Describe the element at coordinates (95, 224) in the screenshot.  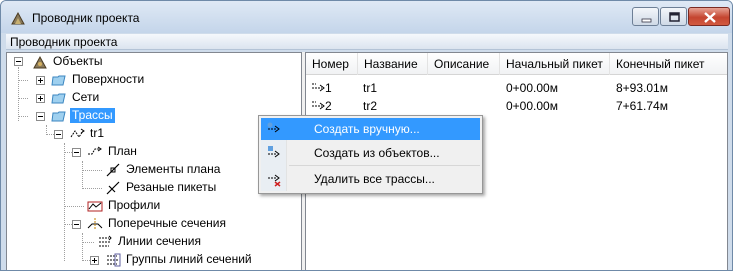
I see `cross-section-icon` at that location.